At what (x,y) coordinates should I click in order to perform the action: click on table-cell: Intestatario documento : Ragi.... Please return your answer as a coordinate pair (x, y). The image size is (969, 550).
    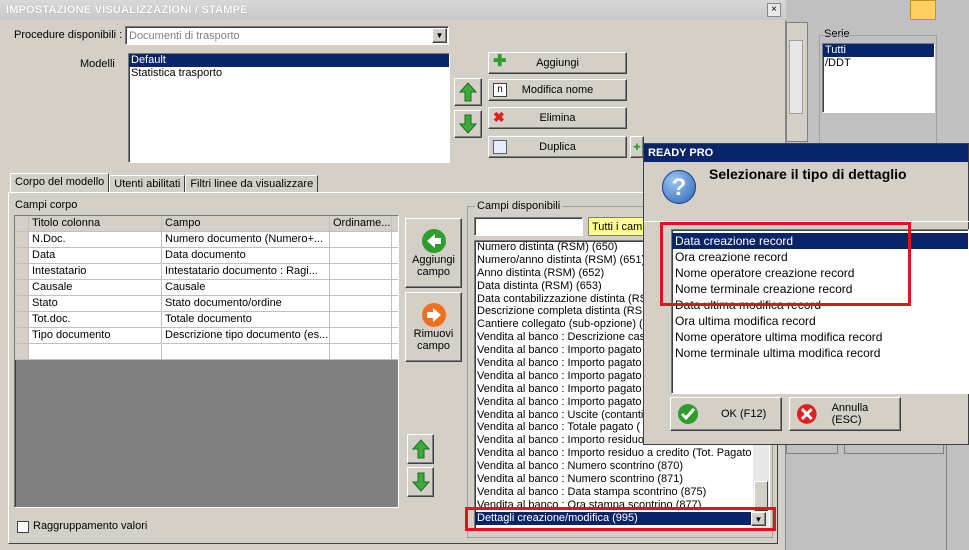
    Looking at the image, I should click on (246, 271).